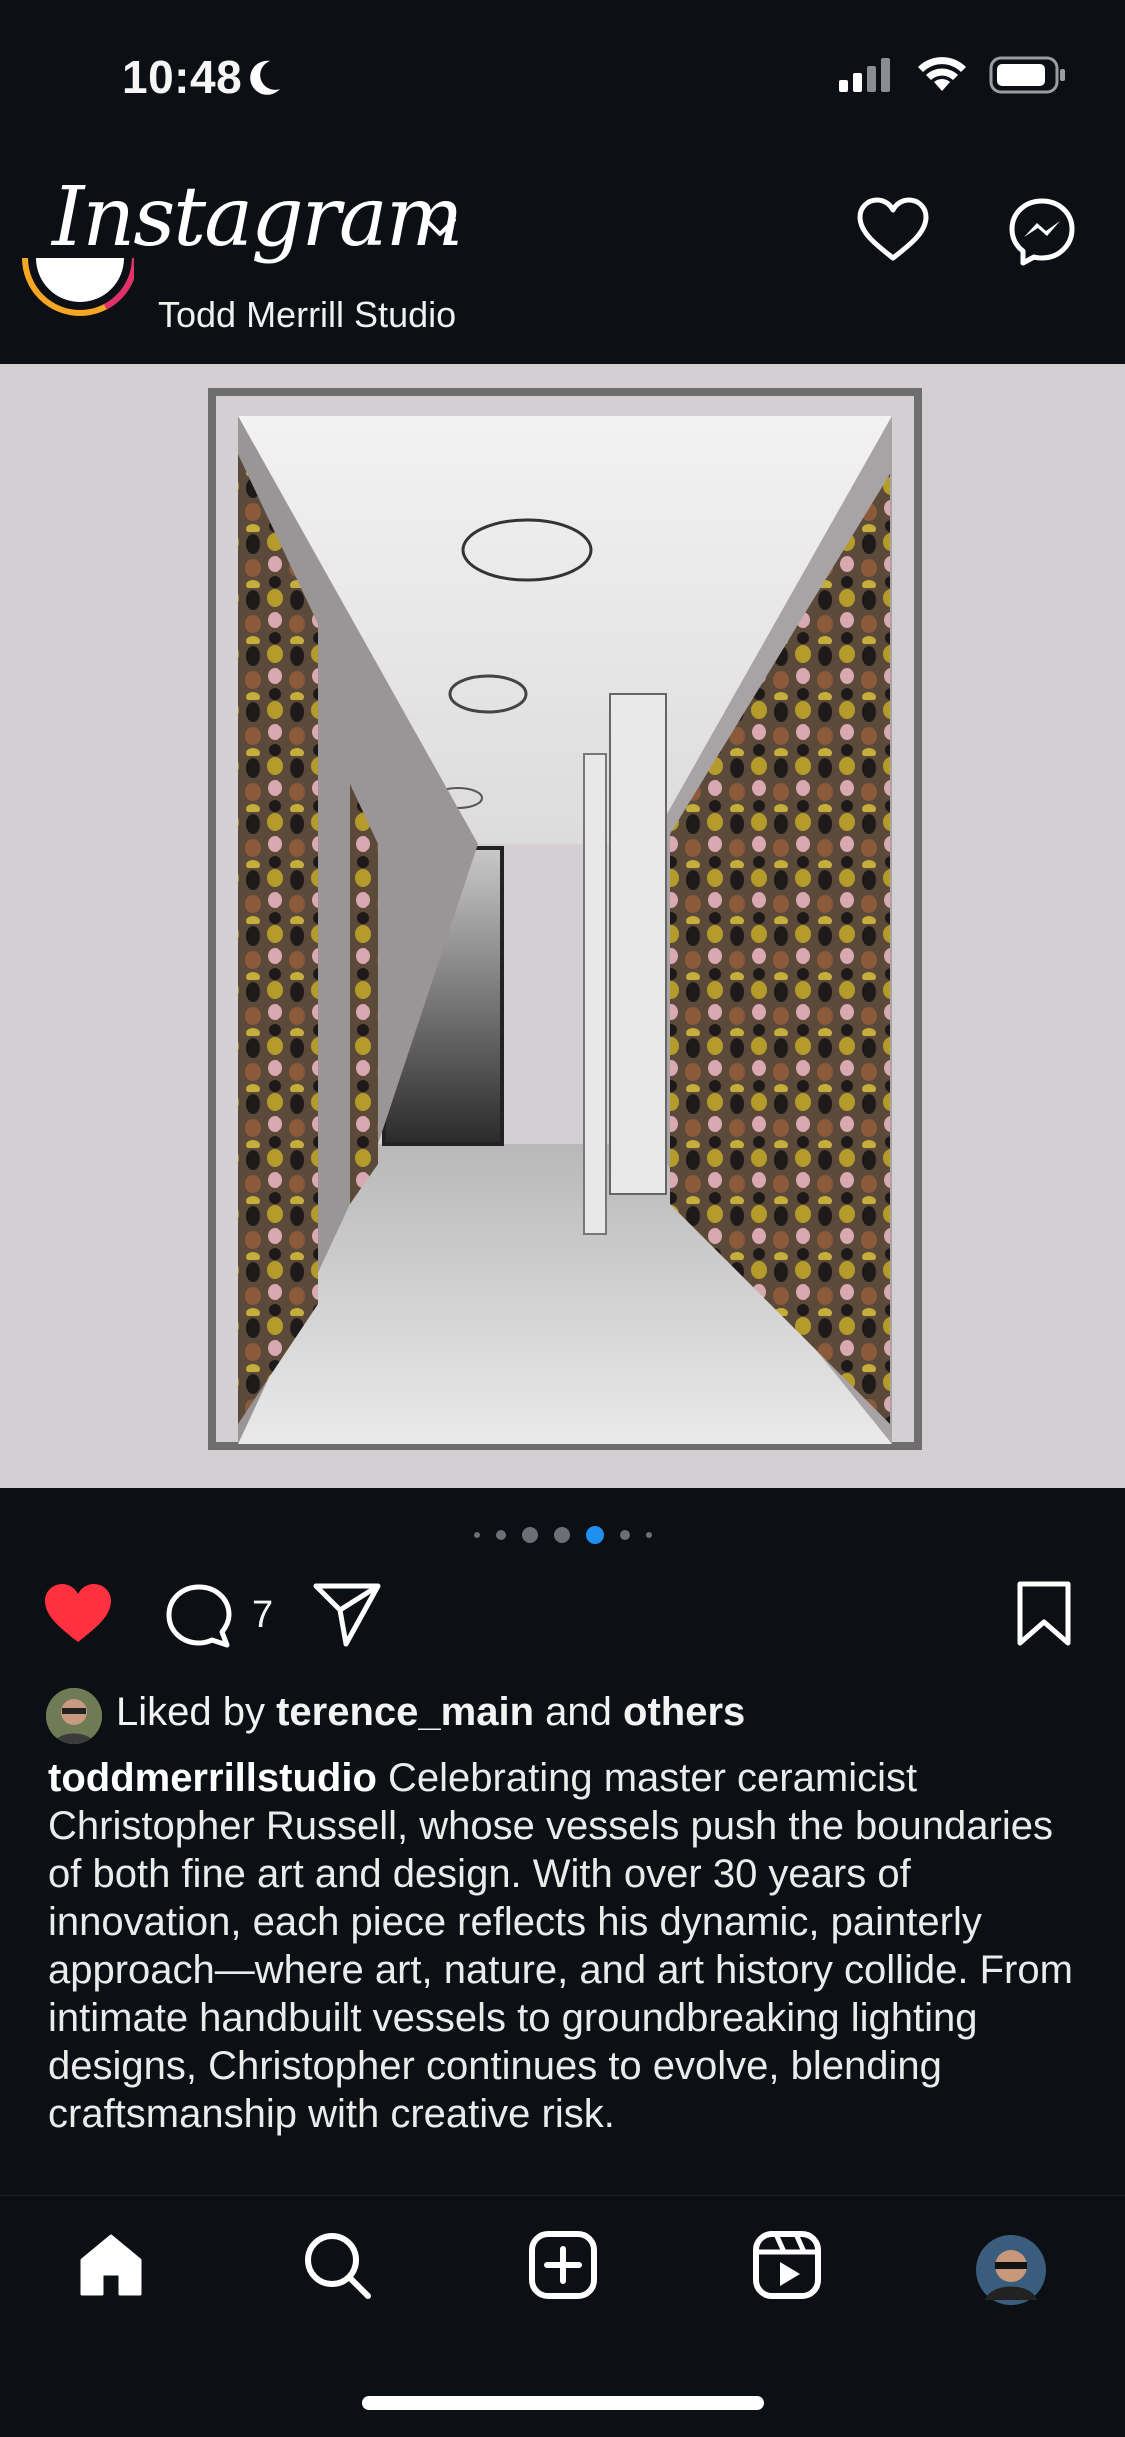  What do you see at coordinates (893, 232) in the screenshot?
I see `heart-icon` at bounding box center [893, 232].